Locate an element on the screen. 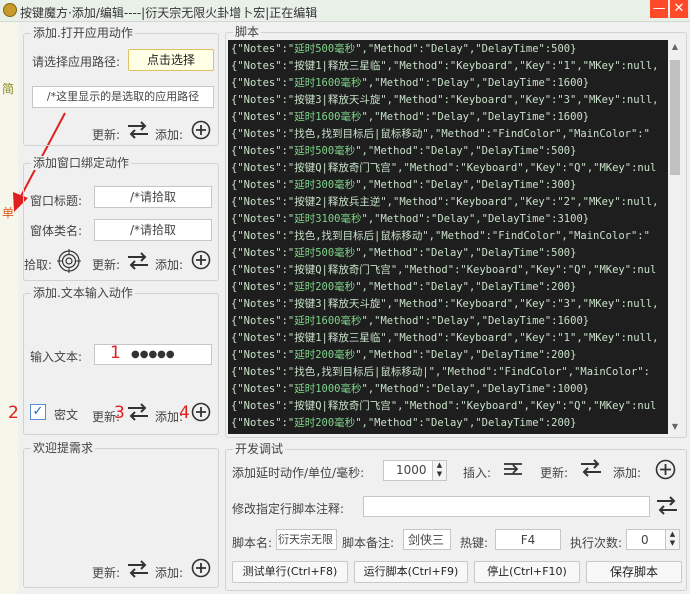 Image resolution: width=690 pixels, height=594 pixels. bind-window-add-icon is located at coordinates (201, 260).